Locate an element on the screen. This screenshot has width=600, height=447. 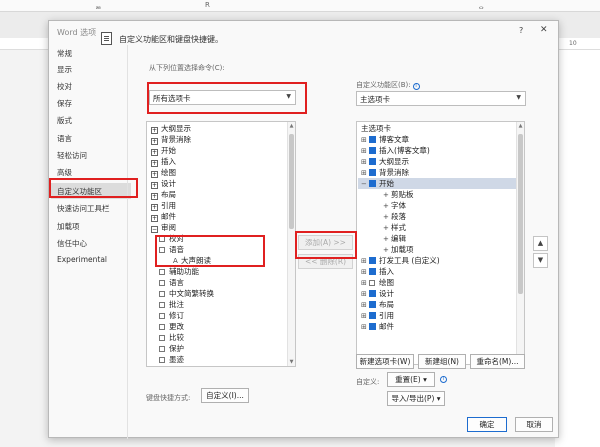
list-item: 辅助功能 is located at coordinates (179, 271).